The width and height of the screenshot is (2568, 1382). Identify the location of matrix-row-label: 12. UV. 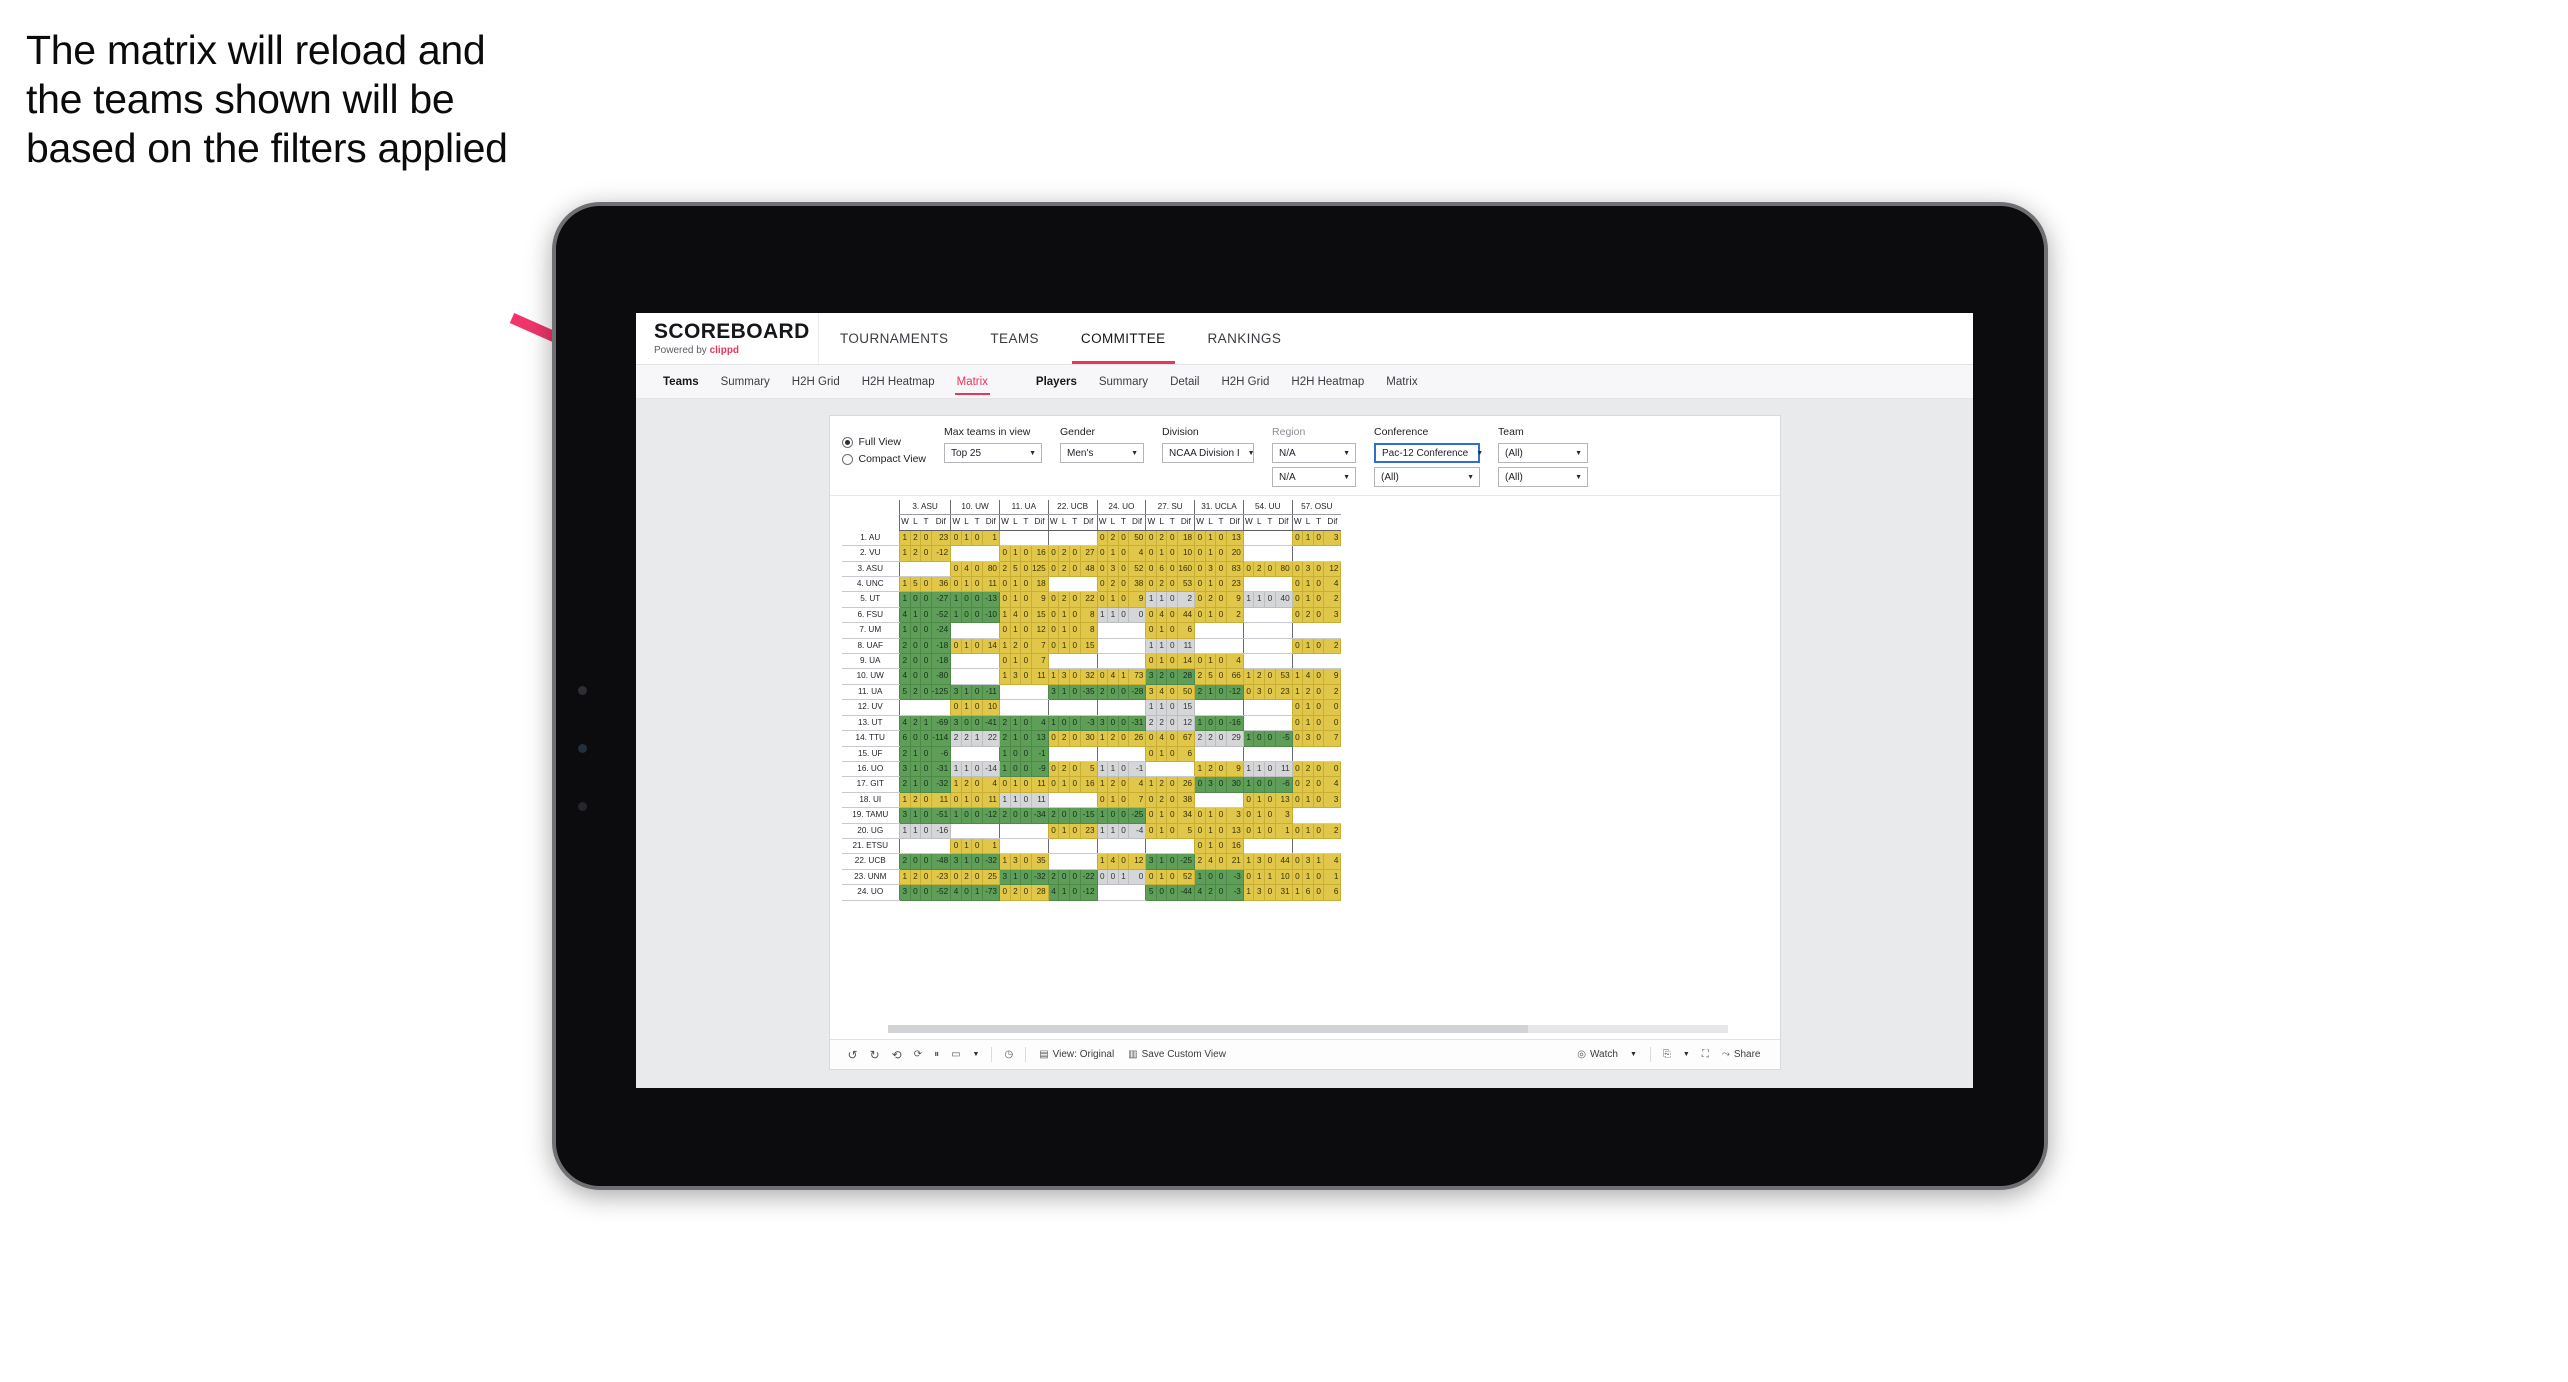
(870, 707).